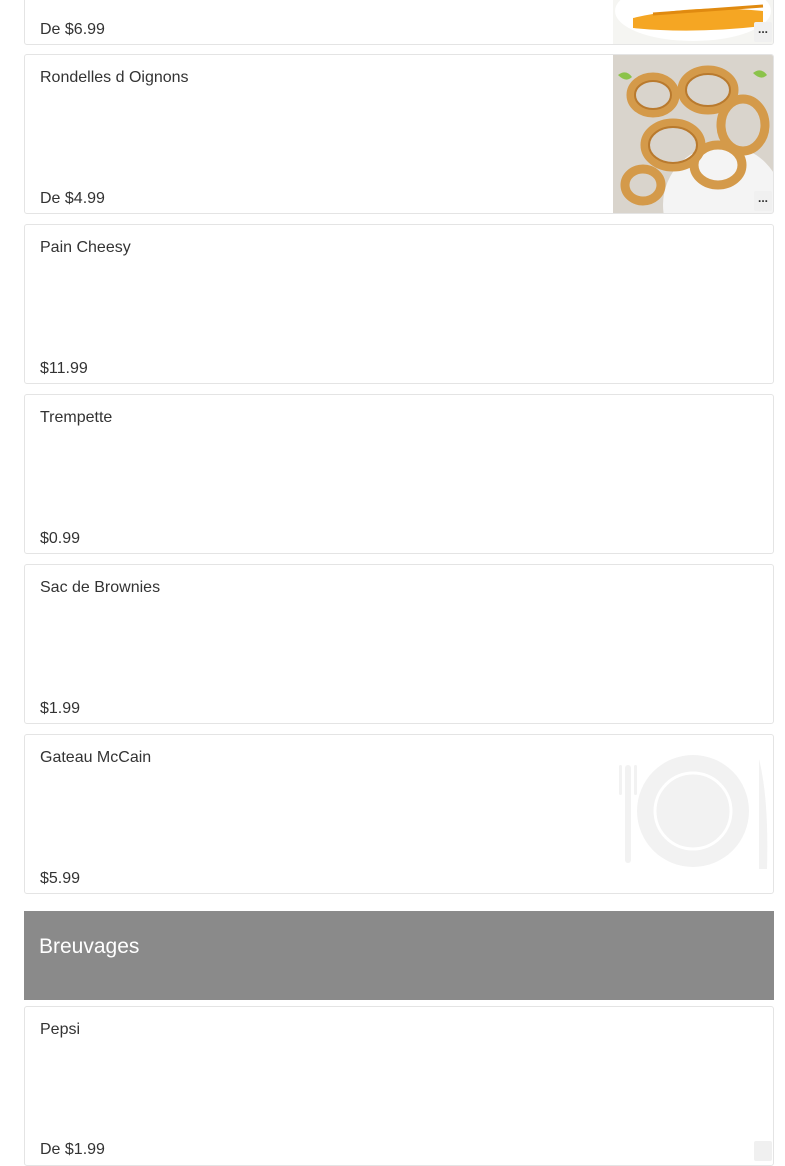 The image size is (785, 1166). I want to click on item-name: Pain Cheesy, so click(85, 247).